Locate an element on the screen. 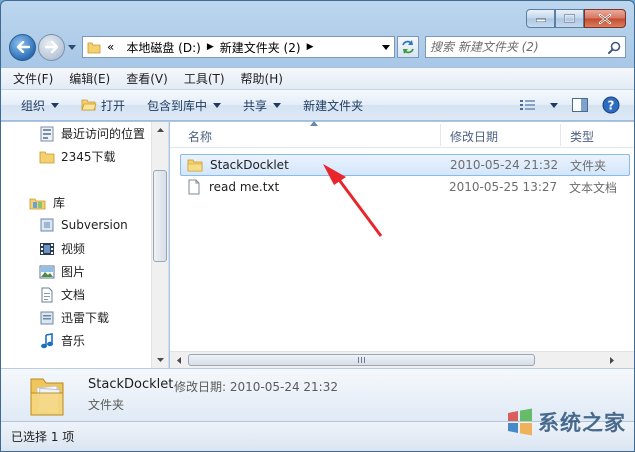  preview-pane-icon is located at coordinates (580, 105).